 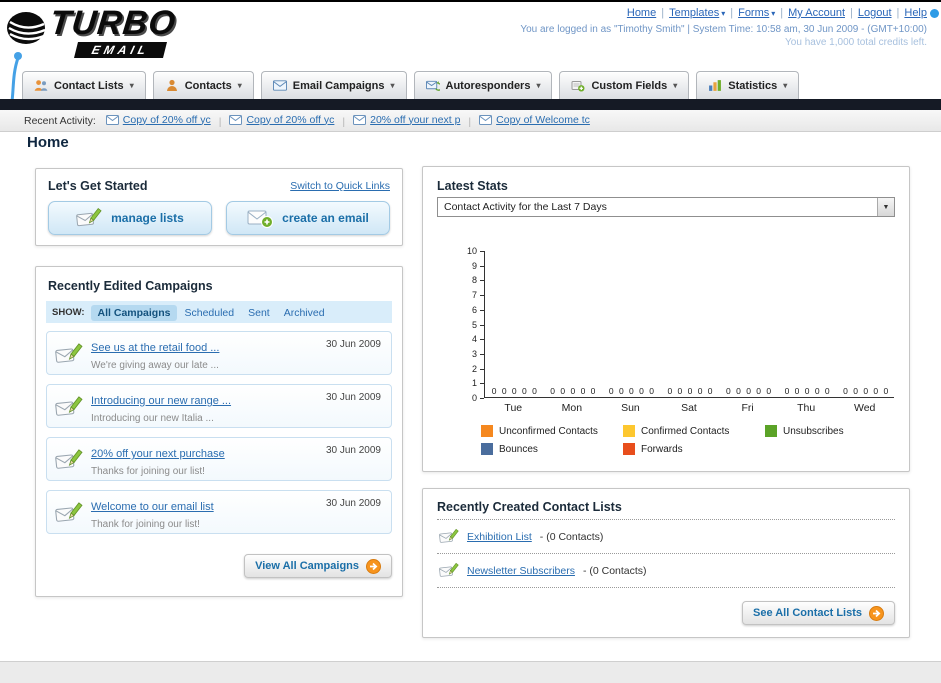 What do you see at coordinates (60, 120) in the screenshot?
I see `recent-activity-label: Recent Activity:` at bounding box center [60, 120].